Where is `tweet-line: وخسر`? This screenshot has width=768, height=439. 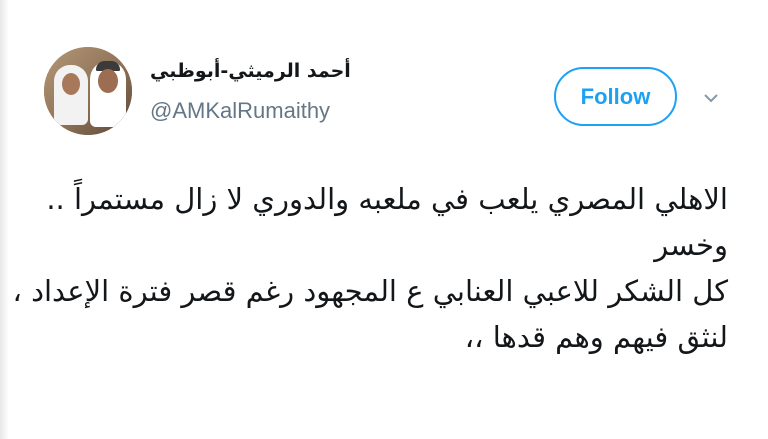
tweet-line: وخسر is located at coordinates (691, 245).